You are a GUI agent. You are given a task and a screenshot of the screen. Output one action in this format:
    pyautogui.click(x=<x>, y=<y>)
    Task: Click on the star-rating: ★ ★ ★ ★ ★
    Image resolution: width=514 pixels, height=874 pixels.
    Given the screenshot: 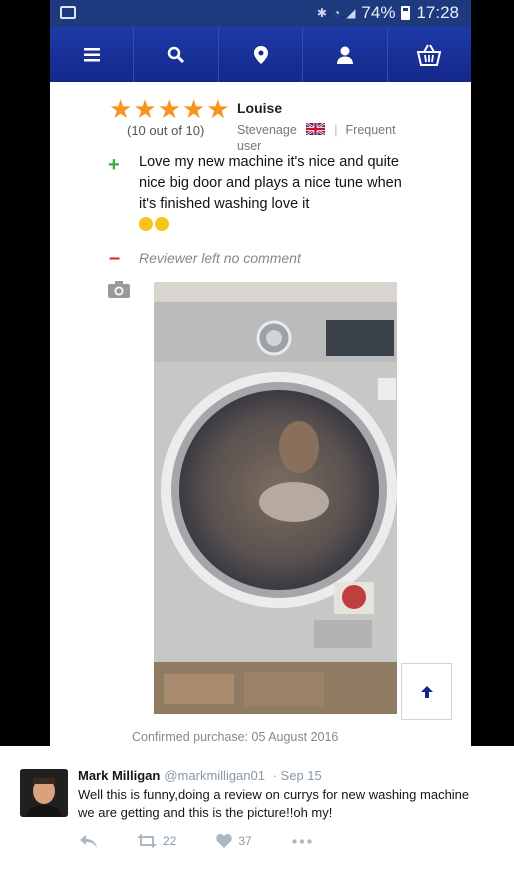 What is the action you would take?
    pyautogui.click(x=169, y=109)
    